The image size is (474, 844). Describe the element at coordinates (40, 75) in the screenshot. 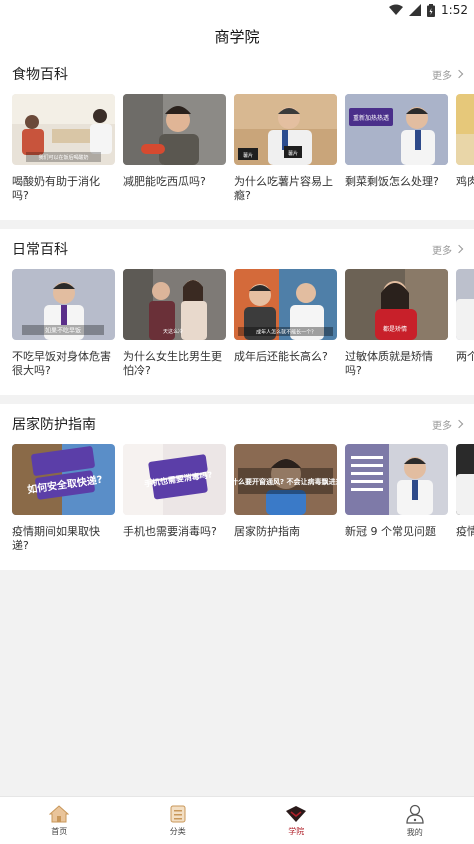

I see `section-title: 食物百科` at that location.